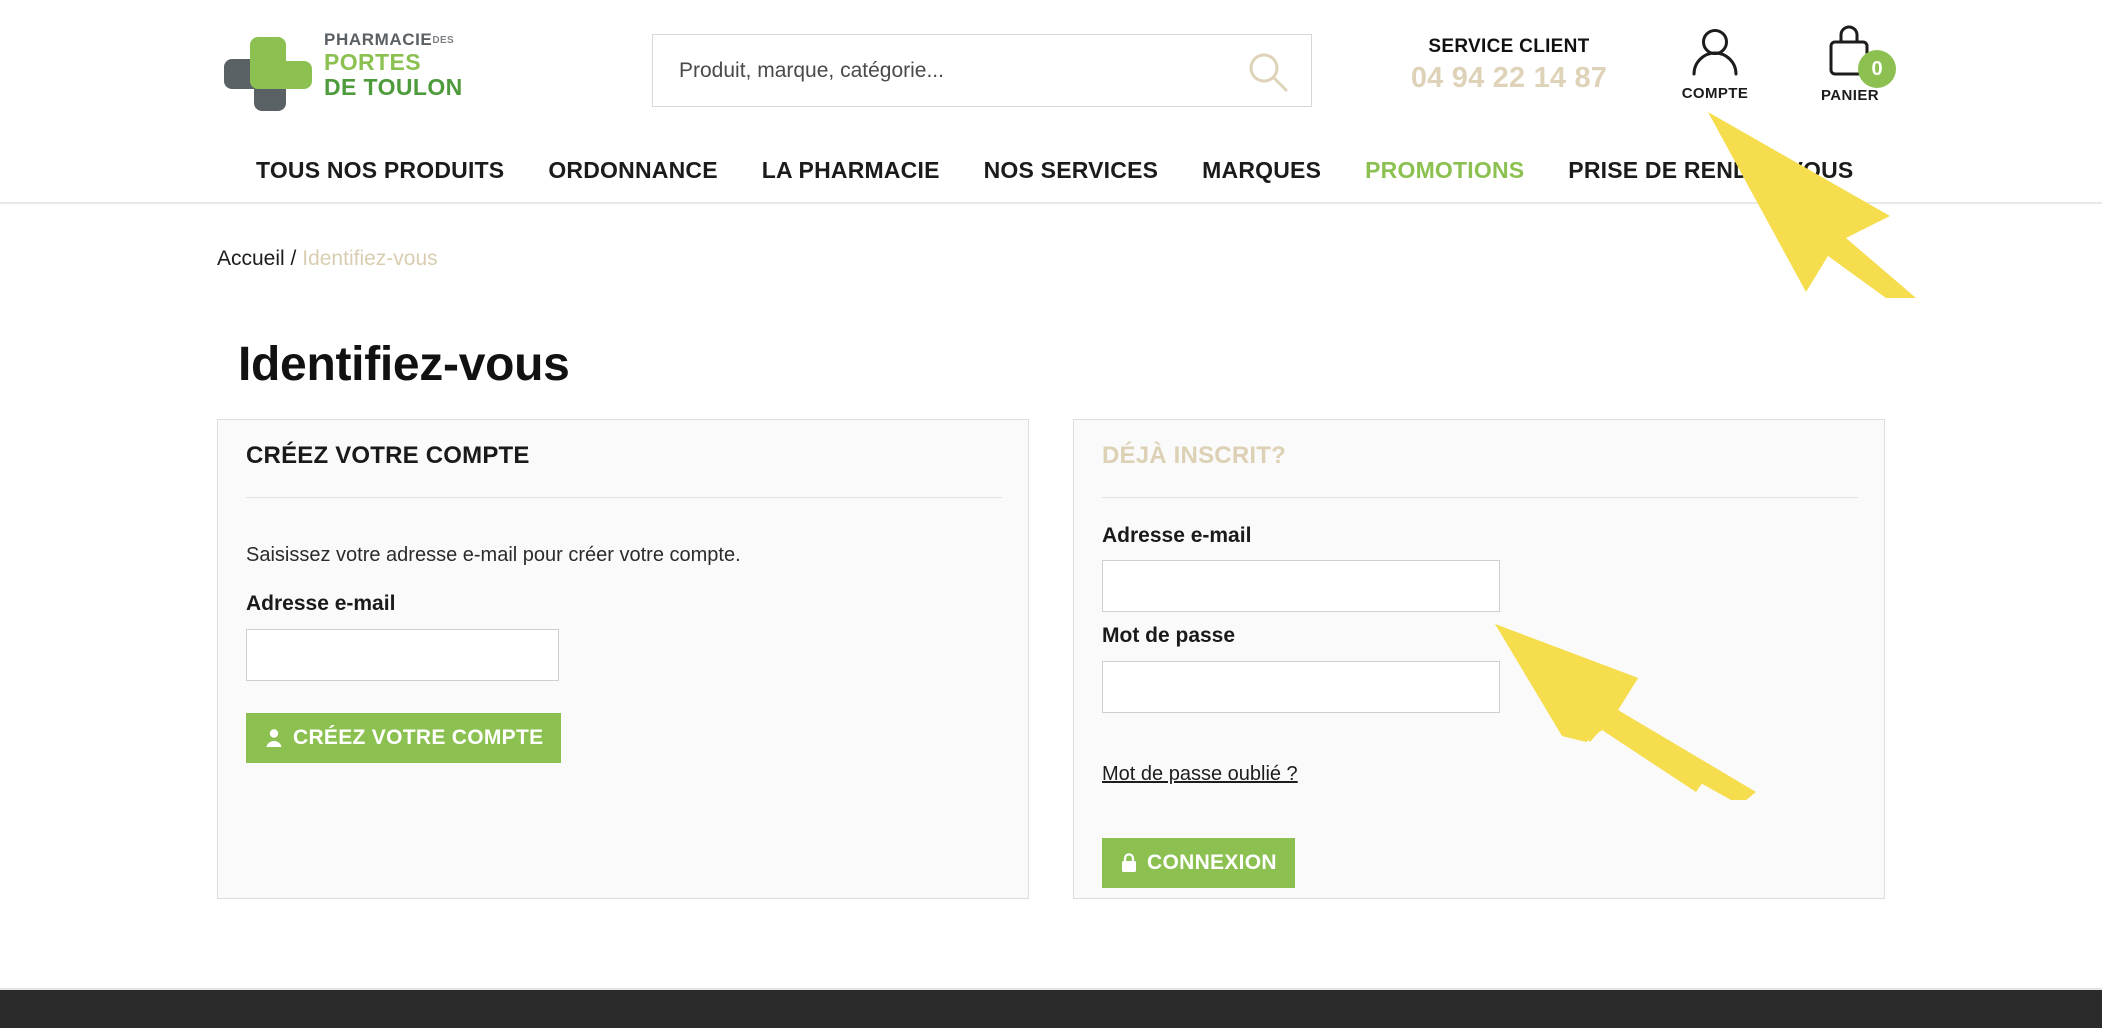 The image size is (2102, 1028). Describe the element at coordinates (1850, 95) in the screenshot. I see `cart-label: PANIER` at that location.